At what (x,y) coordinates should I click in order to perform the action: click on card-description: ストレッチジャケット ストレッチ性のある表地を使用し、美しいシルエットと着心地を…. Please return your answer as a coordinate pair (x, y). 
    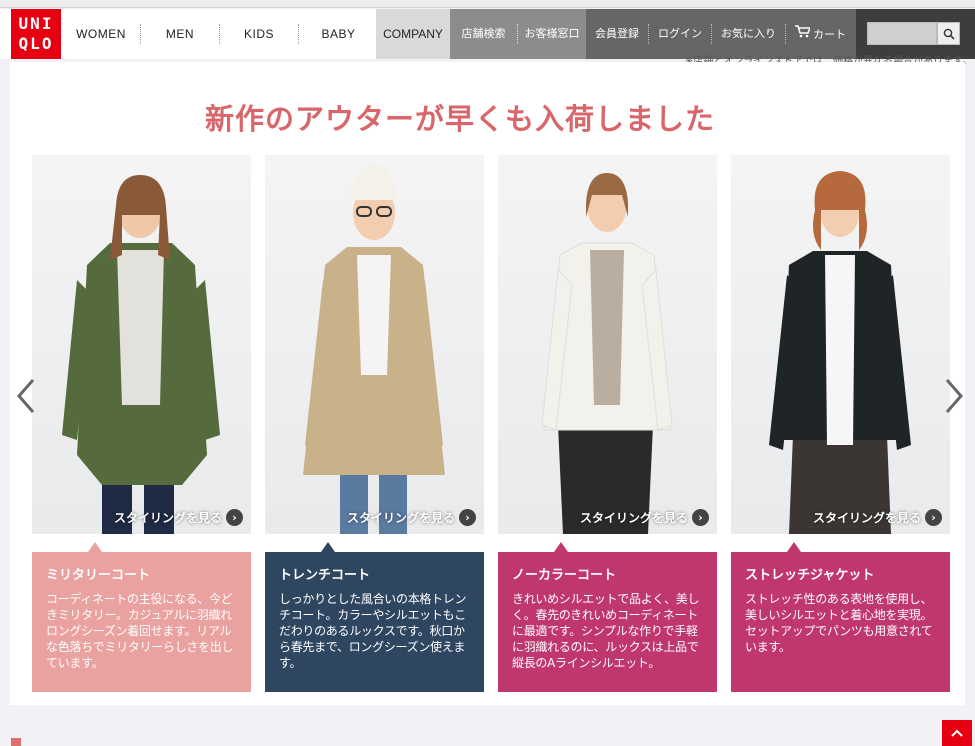
    Looking at the image, I should click on (840, 617).